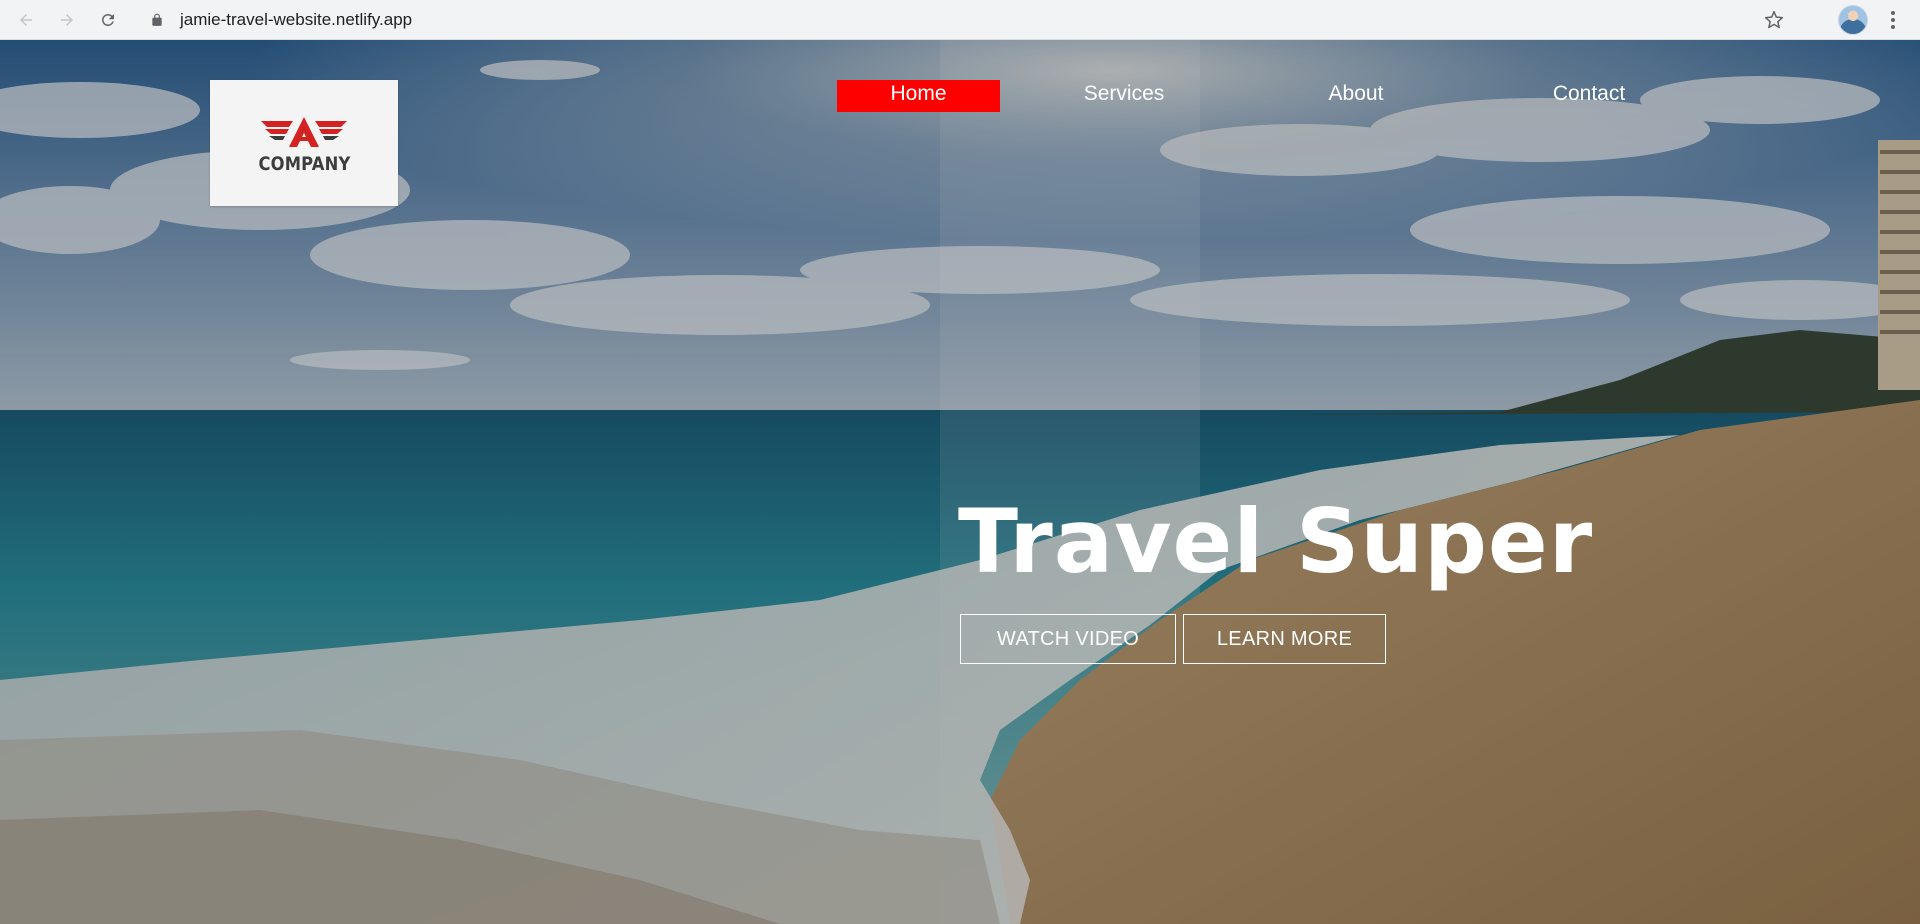 The width and height of the screenshot is (1920, 924). I want to click on nav-services: Services, so click(1124, 96).